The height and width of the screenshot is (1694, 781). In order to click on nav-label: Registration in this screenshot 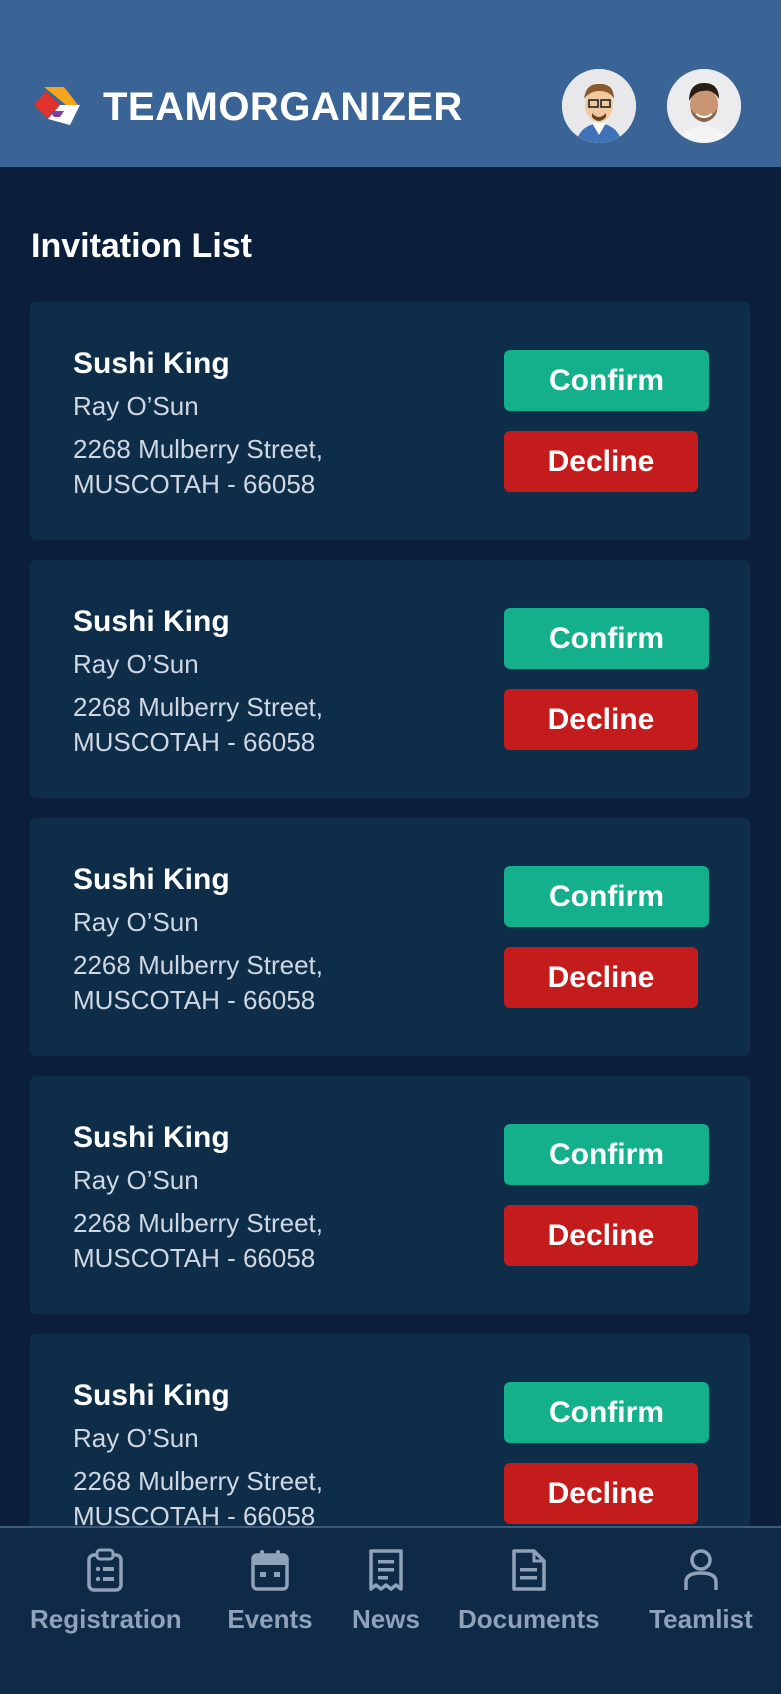, I will do `click(106, 1619)`.